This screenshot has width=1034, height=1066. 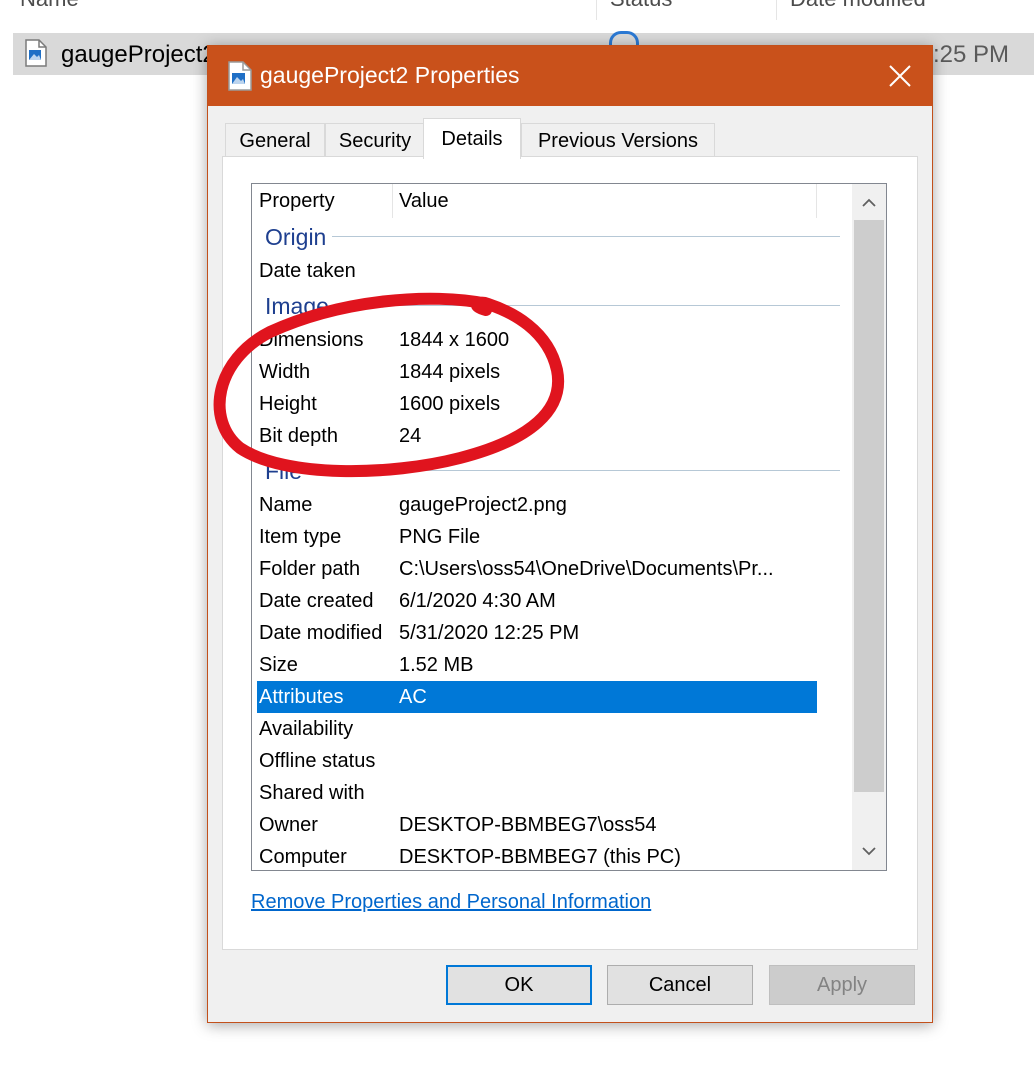 I want to click on property-row: Dimensions 1844 x 1600, so click(x=552, y=340).